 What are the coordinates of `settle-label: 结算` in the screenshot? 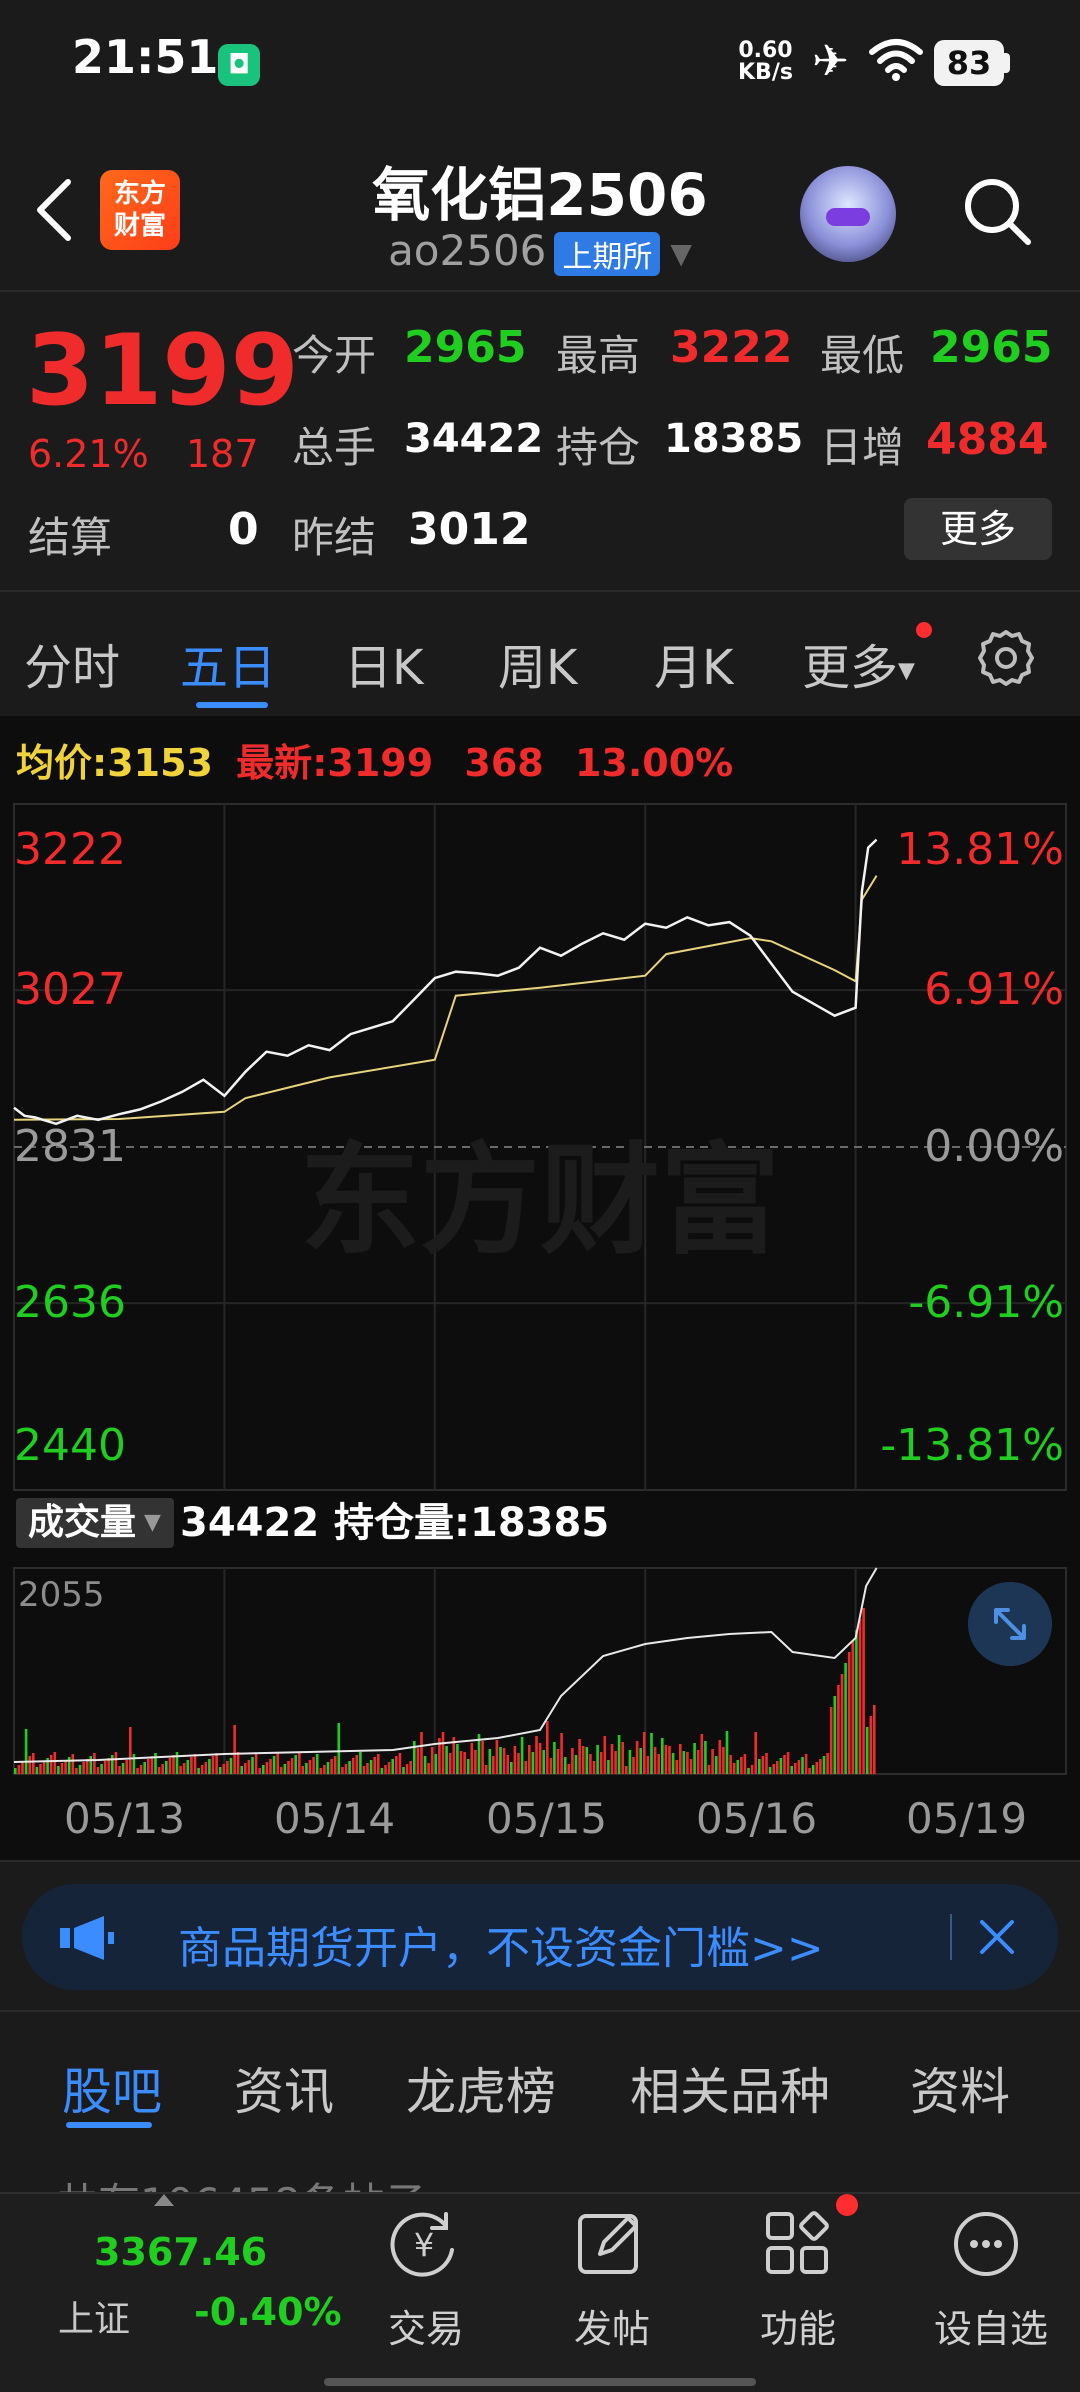 It's located at (70, 537).